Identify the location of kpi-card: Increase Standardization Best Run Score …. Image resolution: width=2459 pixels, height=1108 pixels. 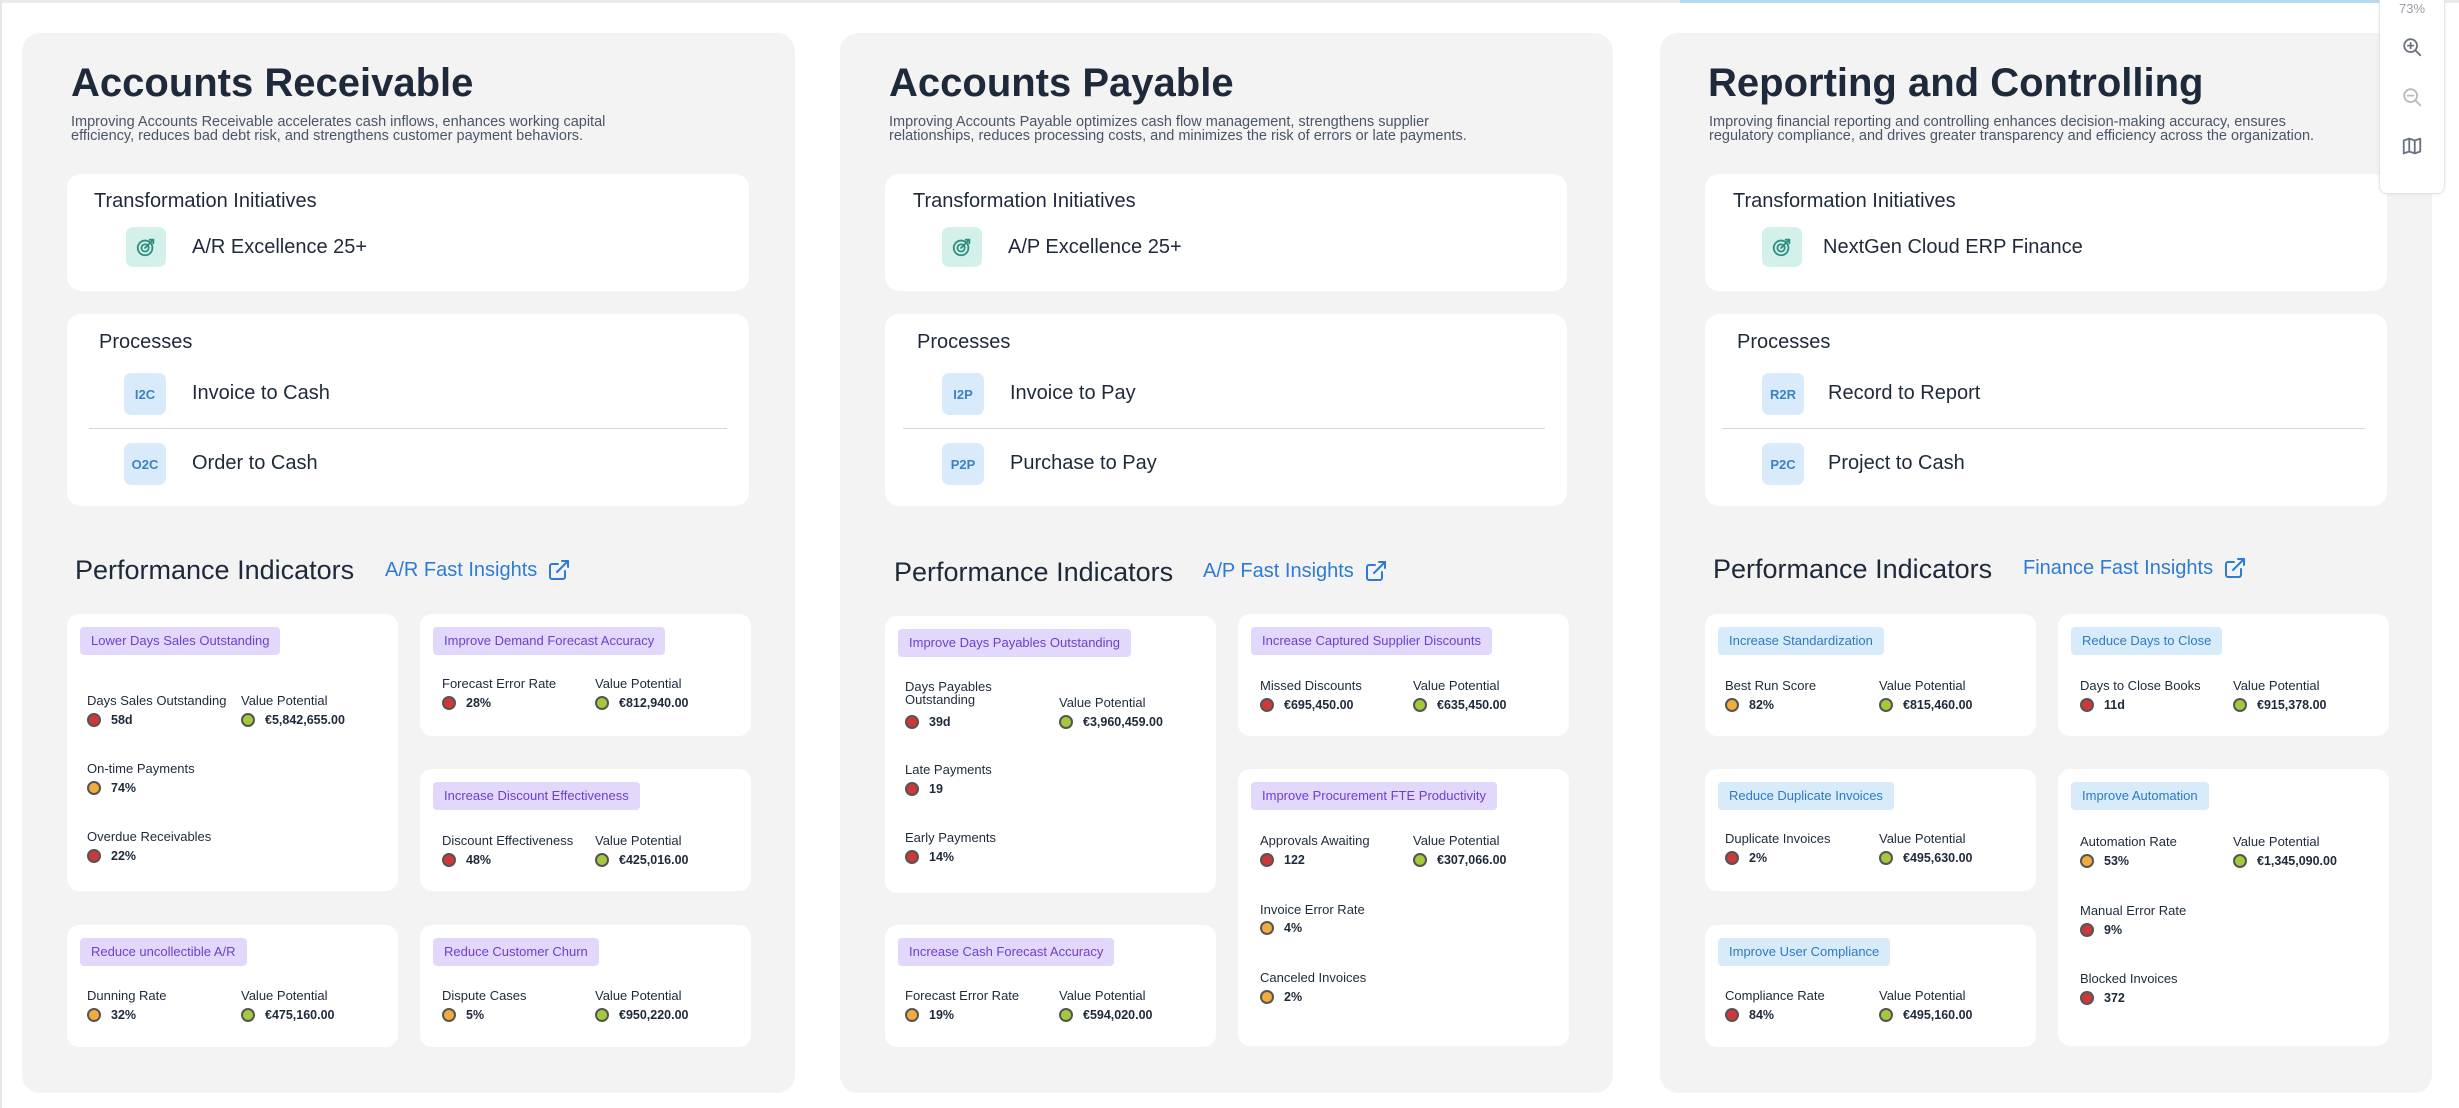
(1870, 675).